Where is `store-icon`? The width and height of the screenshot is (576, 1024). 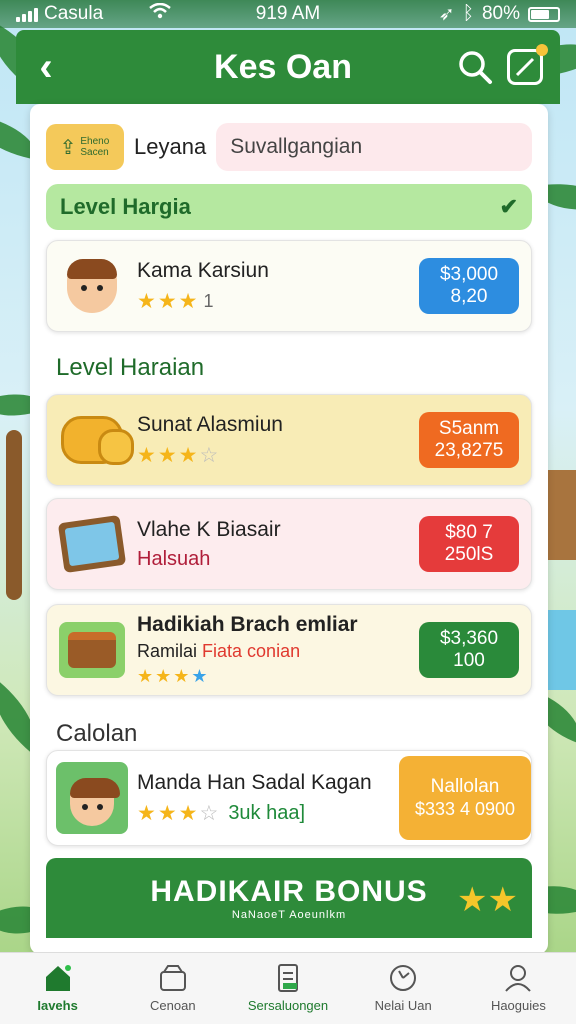
store-icon is located at coordinates (173, 978).